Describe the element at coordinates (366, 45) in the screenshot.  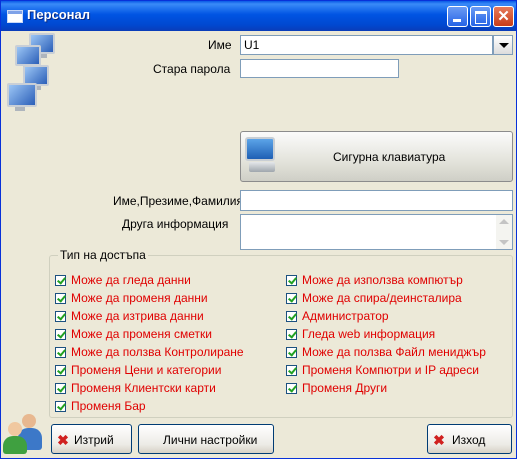
I see `name-combobox: U1` at that location.